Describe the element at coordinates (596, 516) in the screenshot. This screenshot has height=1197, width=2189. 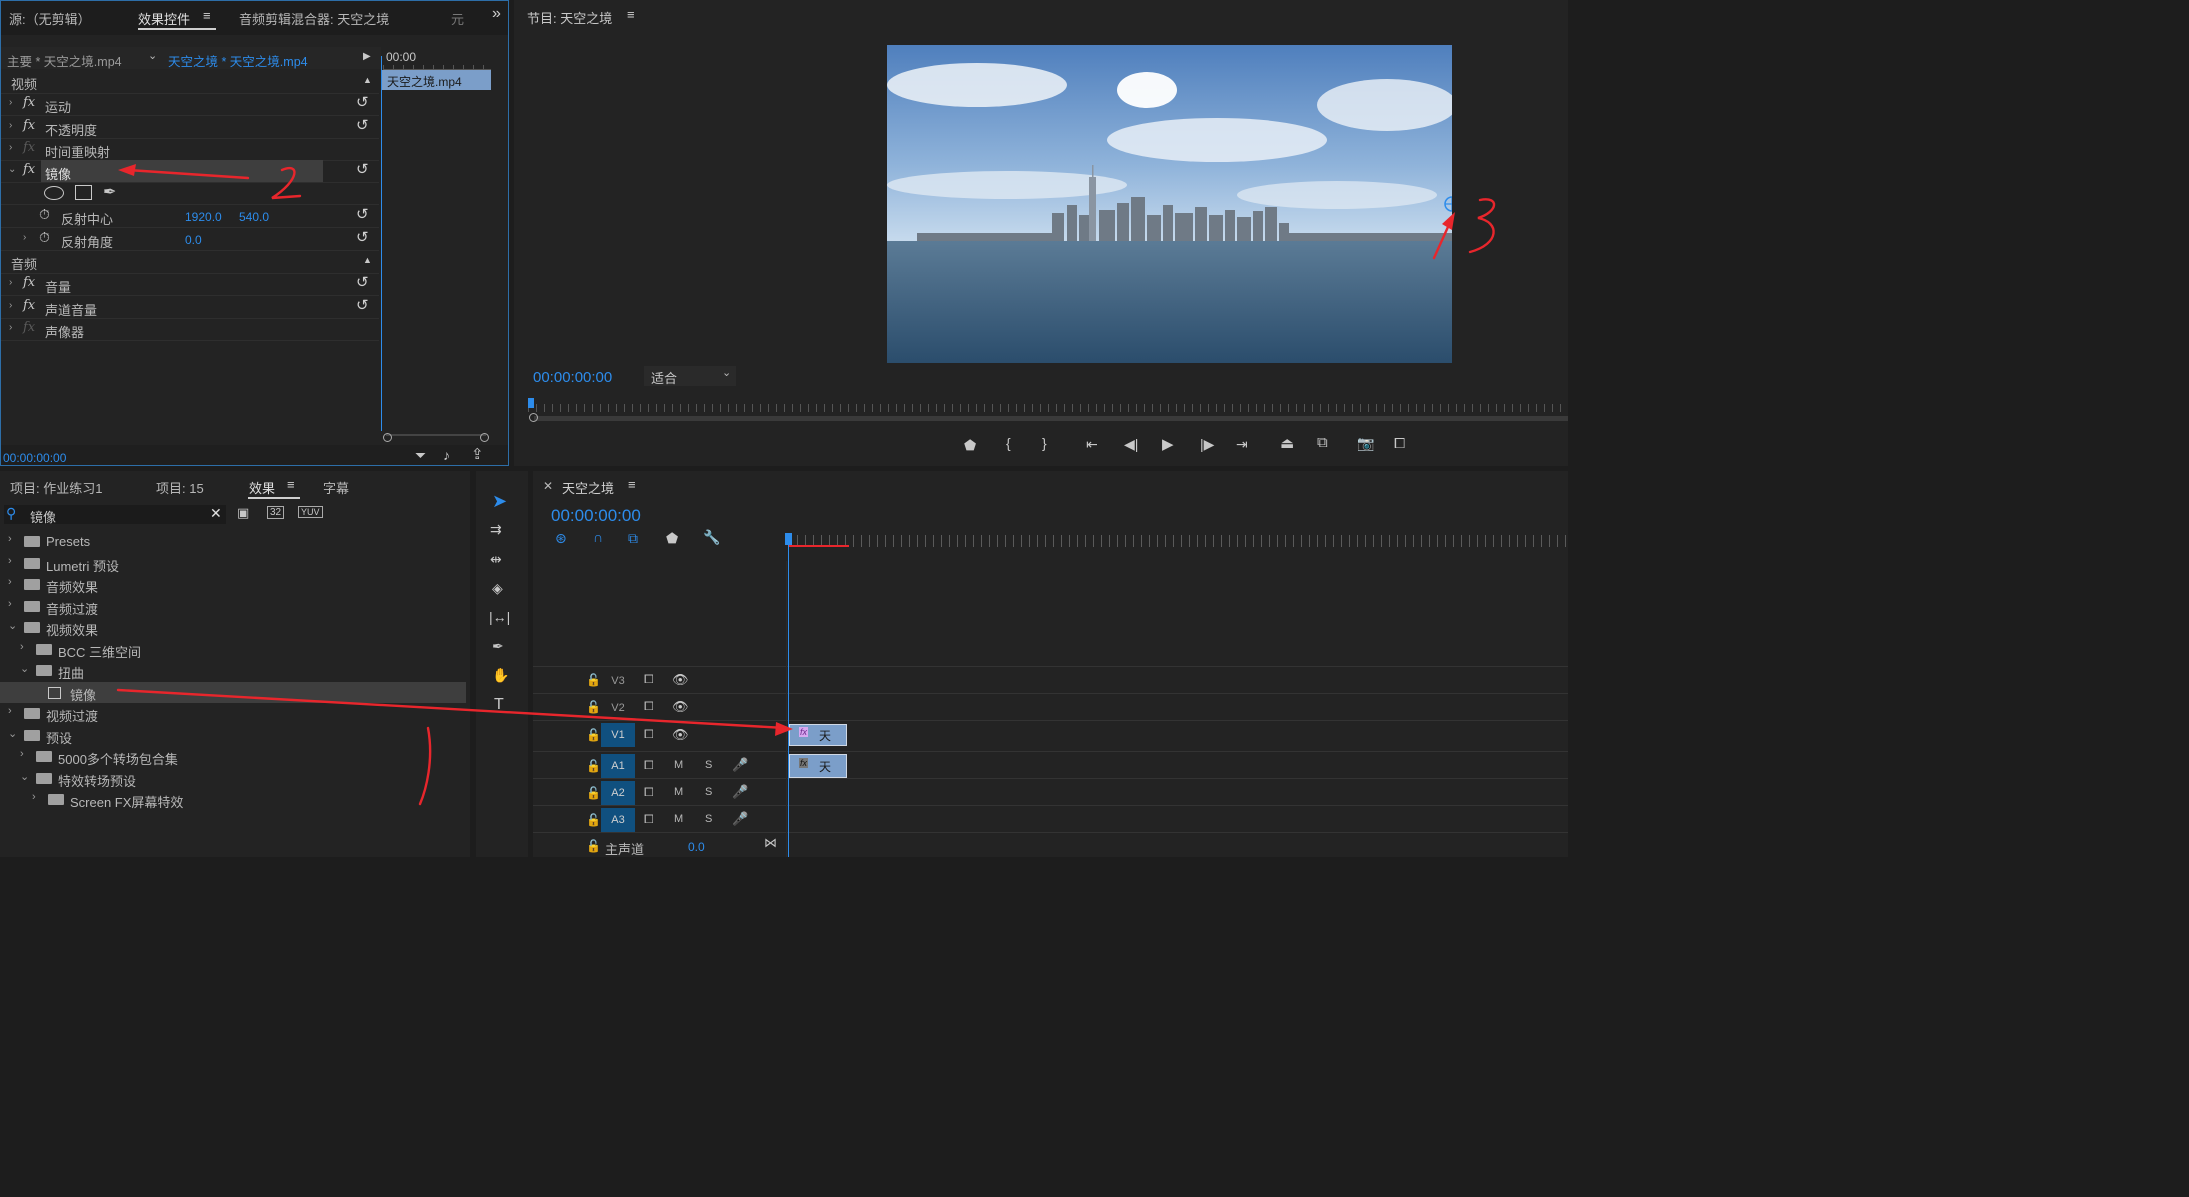
I see `timeline-timecode: 00:00:00:00` at that location.